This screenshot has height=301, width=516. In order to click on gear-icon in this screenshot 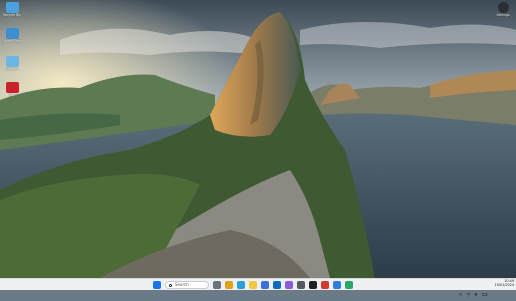, I will do `click(503, 7)`.